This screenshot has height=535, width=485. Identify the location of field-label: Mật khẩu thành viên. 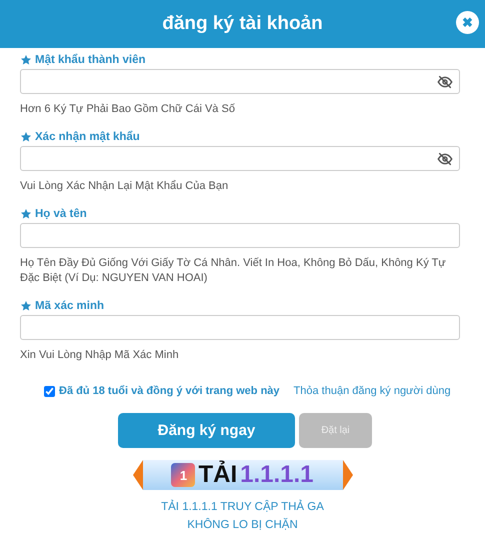
(90, 60).